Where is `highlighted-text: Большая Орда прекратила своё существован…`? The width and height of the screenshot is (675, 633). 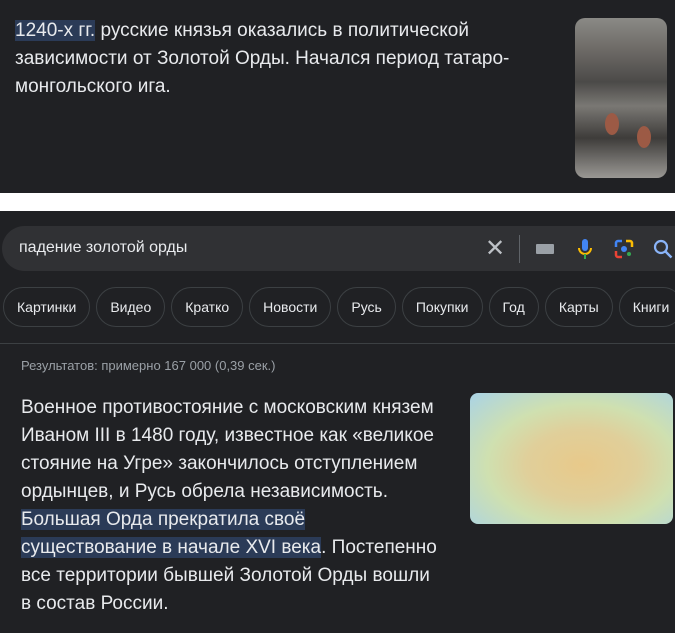
highlighted-text: Большая Орда прекратила своё существован… is located at coordinates (171, 533).